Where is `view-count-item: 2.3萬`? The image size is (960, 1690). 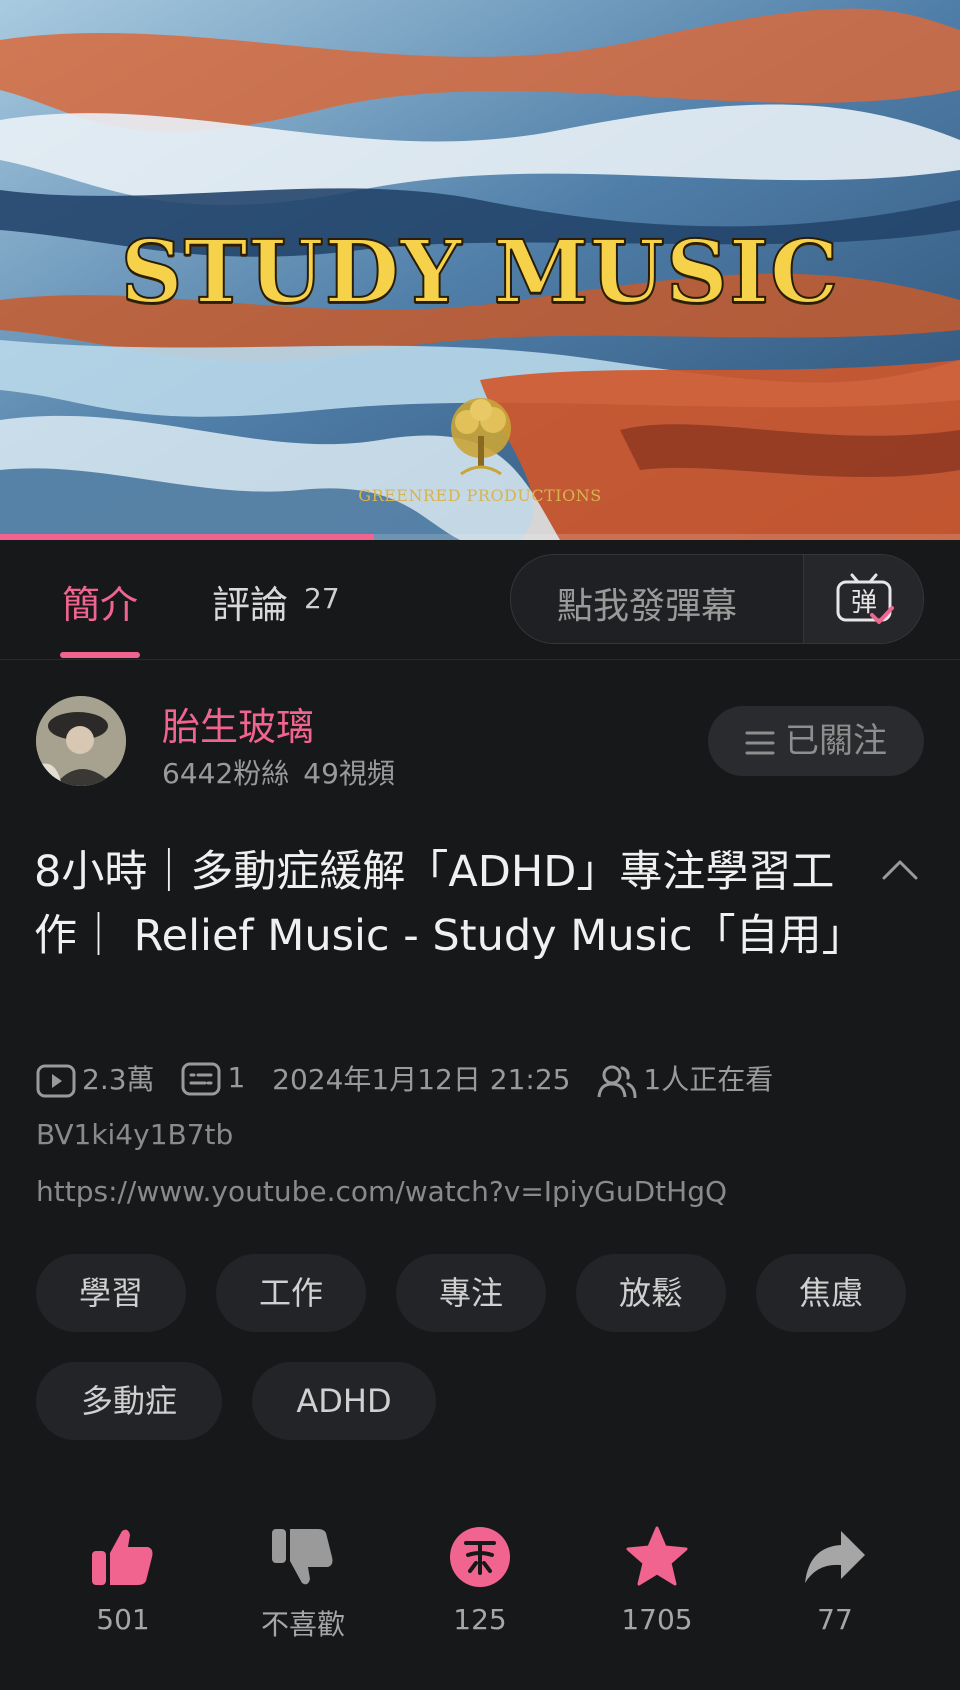
view-count-item: 2.3萬 is located at coordinates (95, 1078).